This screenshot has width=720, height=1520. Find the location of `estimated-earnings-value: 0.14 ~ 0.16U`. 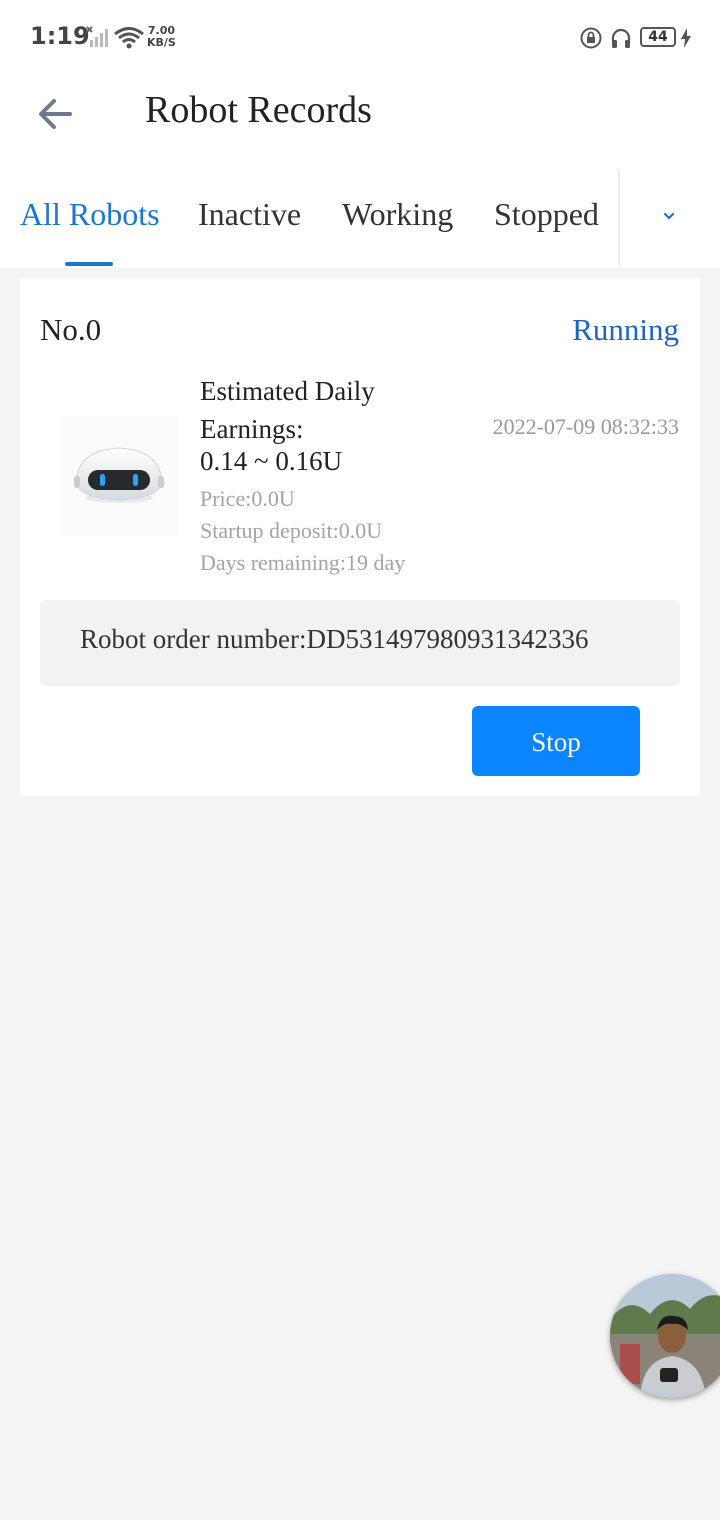

estimated-earnings-value: 0.14 ~ 0.16U is located at coordinates (271, 461).